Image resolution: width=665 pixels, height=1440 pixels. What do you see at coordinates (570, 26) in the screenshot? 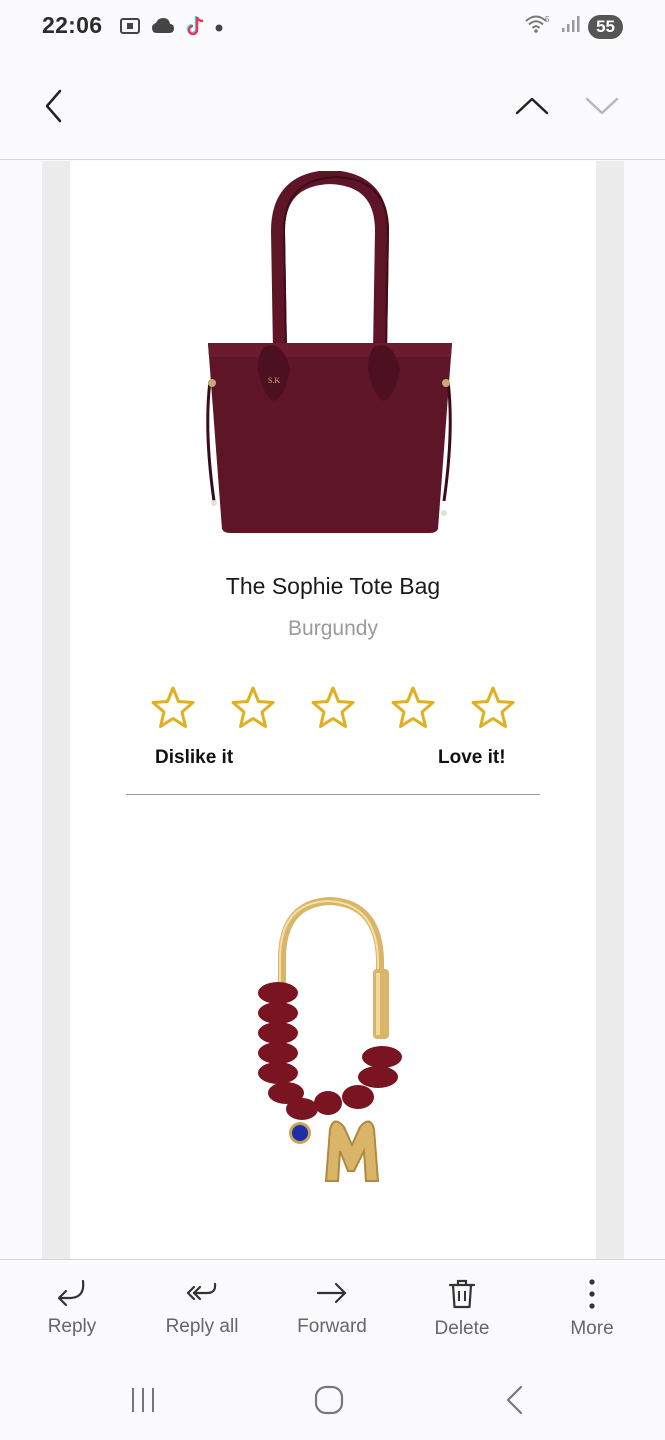
I see `signal-icon` at bounding box center [570, 26].